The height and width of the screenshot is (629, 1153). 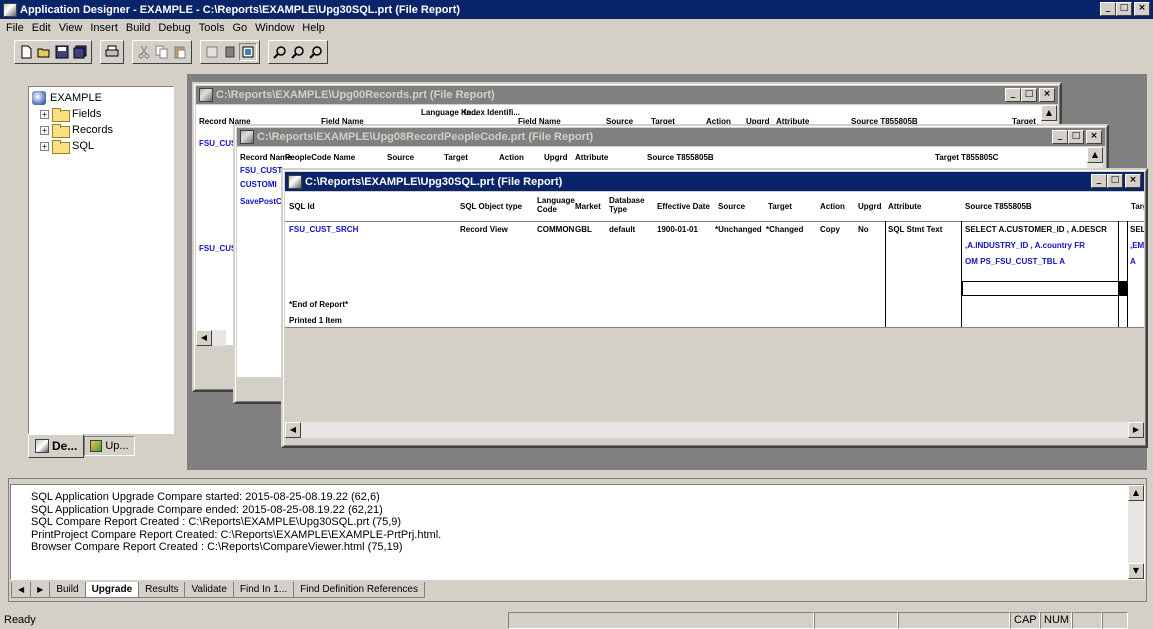 What do you see at coordinates (266, 157) in the screenshot?
I see `column-header: Record Name` at bounding box center [266, 157].